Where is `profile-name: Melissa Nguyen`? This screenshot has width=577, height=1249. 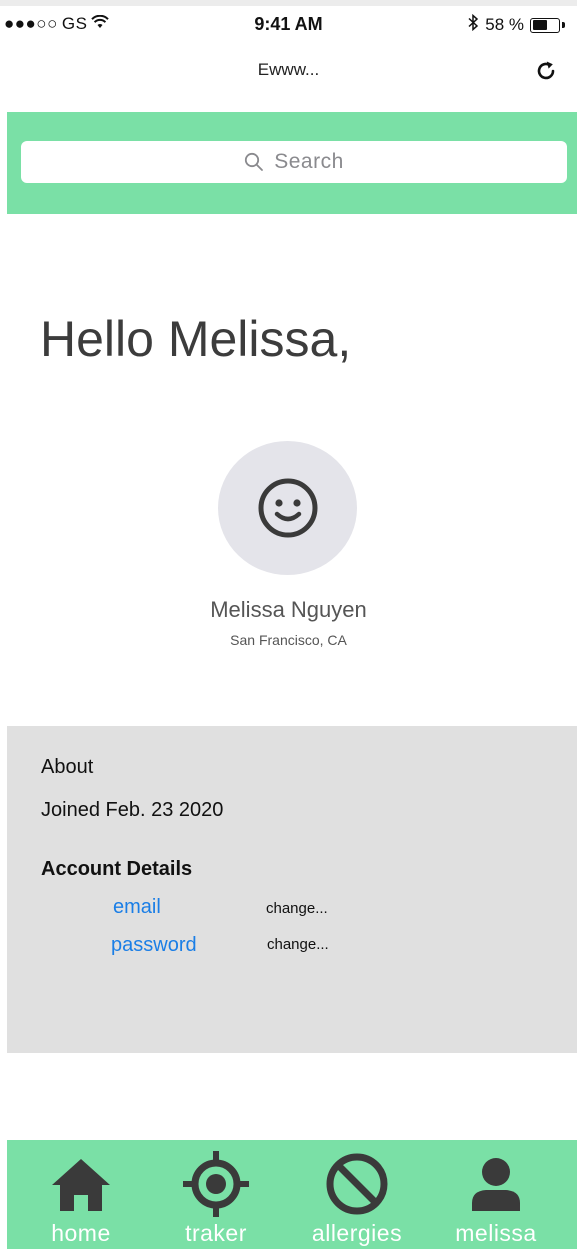 profile-name: Melissa Nguyen is located at coordinates (288, 609).